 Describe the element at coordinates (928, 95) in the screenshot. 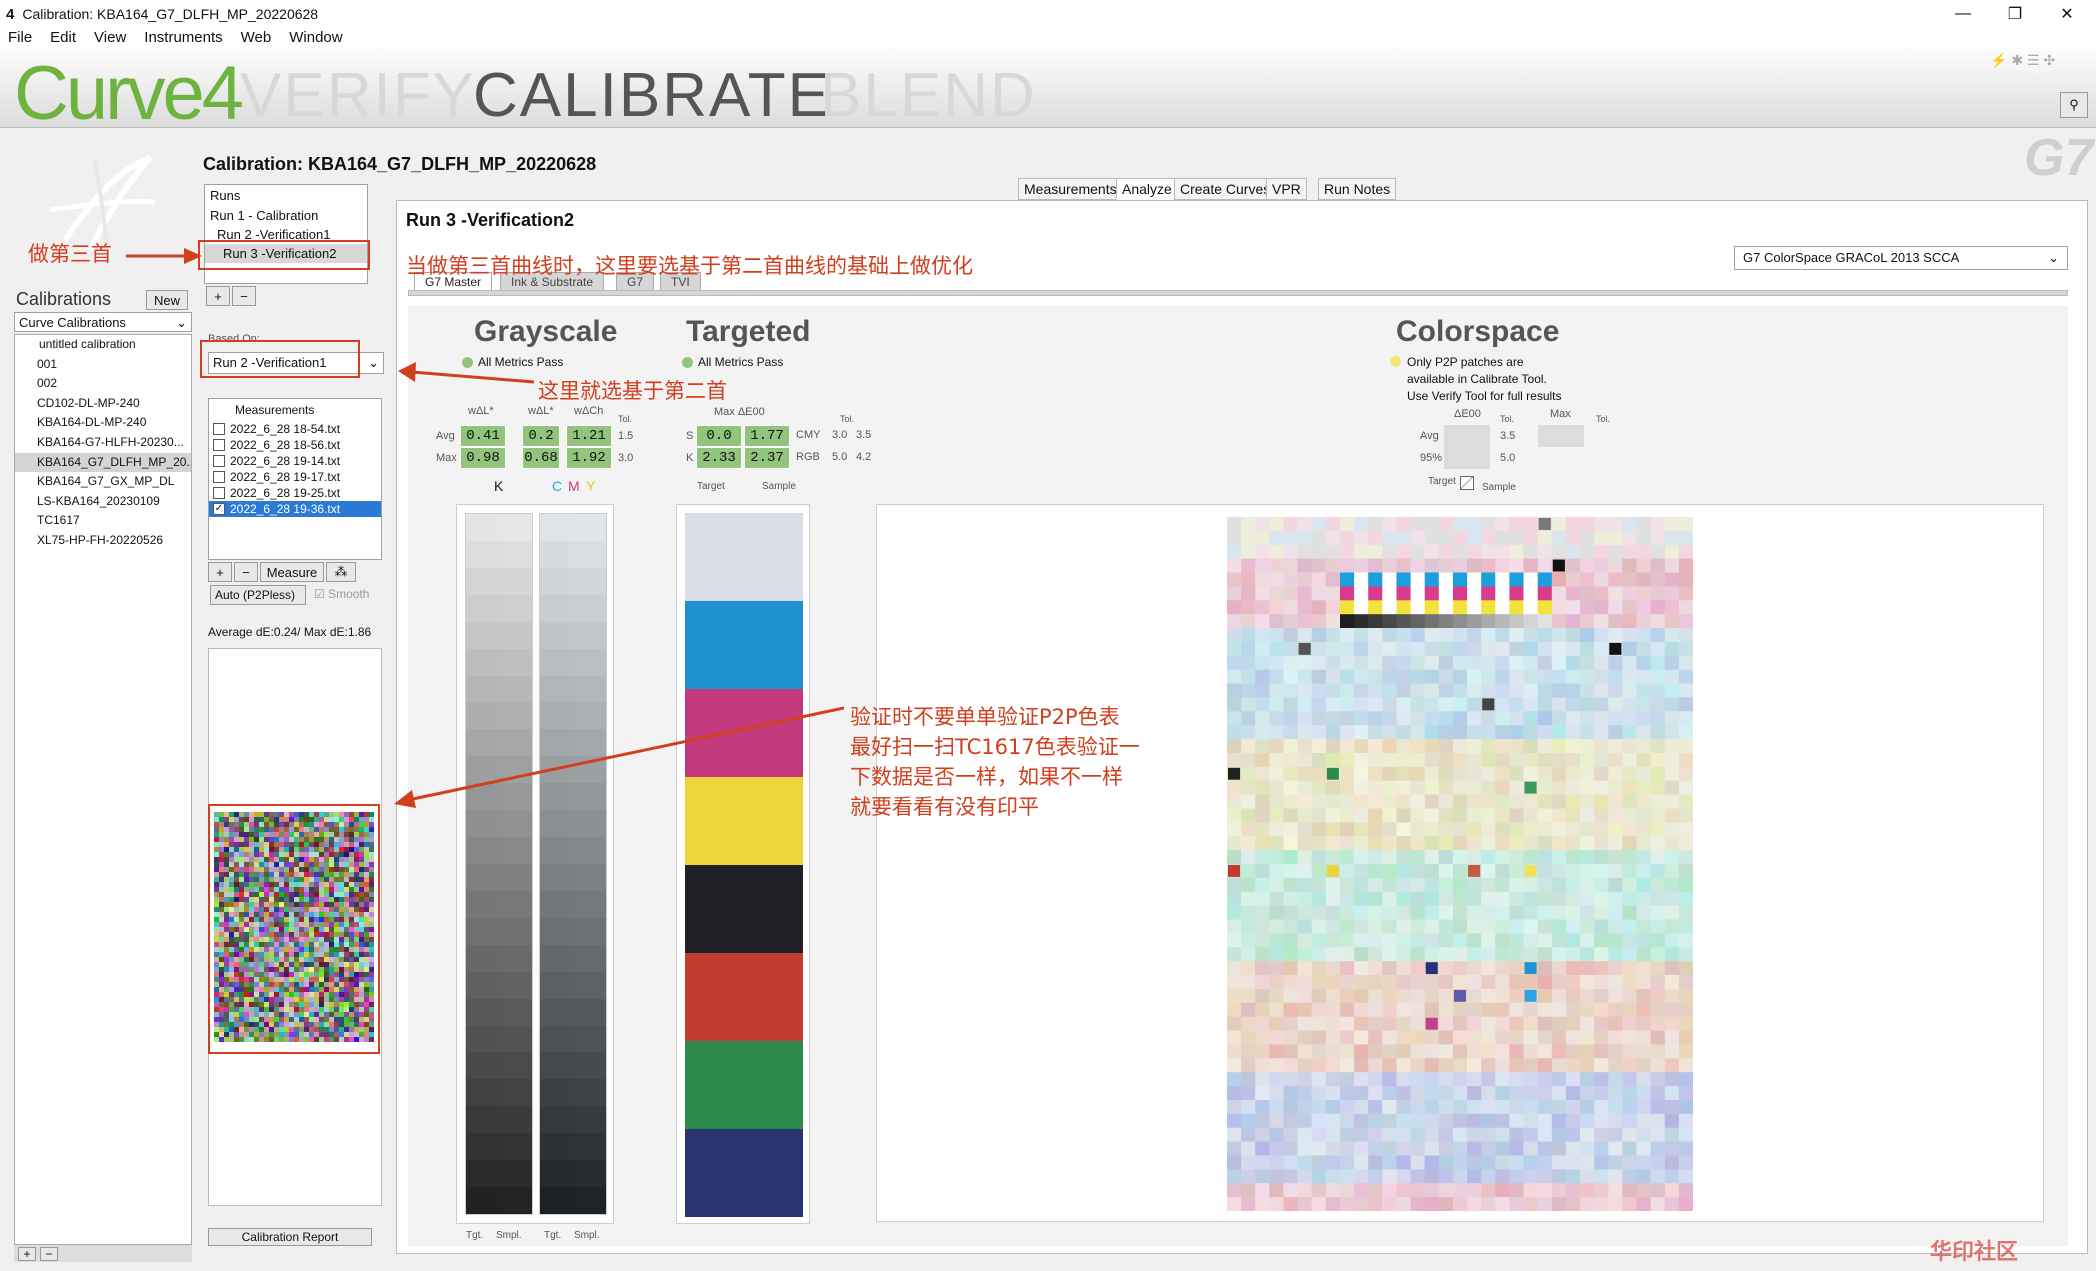

I see `blend-tab: BLEND` at that location.